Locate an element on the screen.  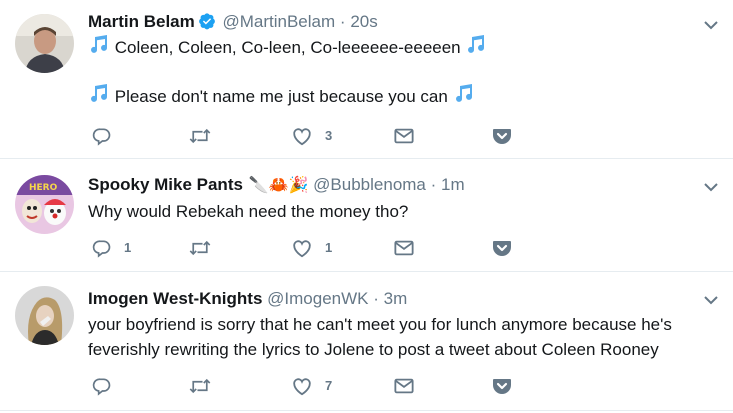
verified-badge-icon is located at coordinates (207, 24).